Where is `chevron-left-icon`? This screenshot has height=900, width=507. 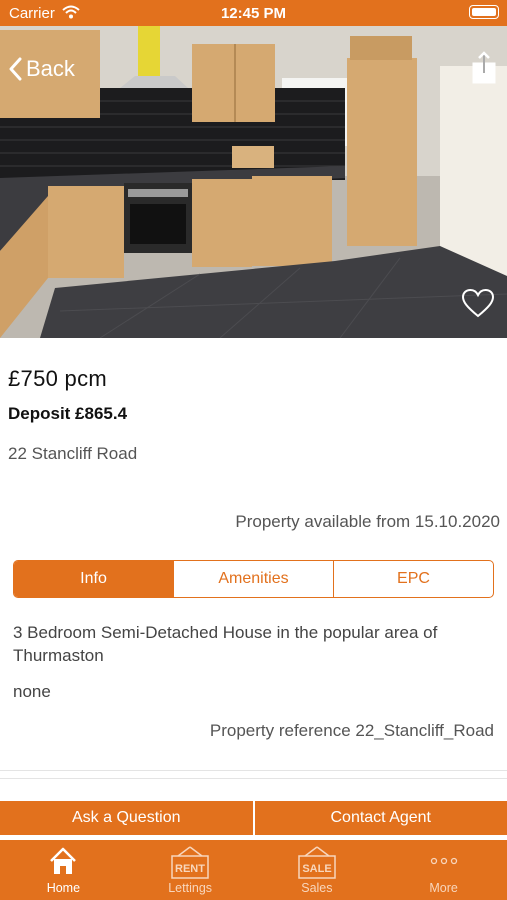 chevron-left-icon is located at coordinates (15, 69).